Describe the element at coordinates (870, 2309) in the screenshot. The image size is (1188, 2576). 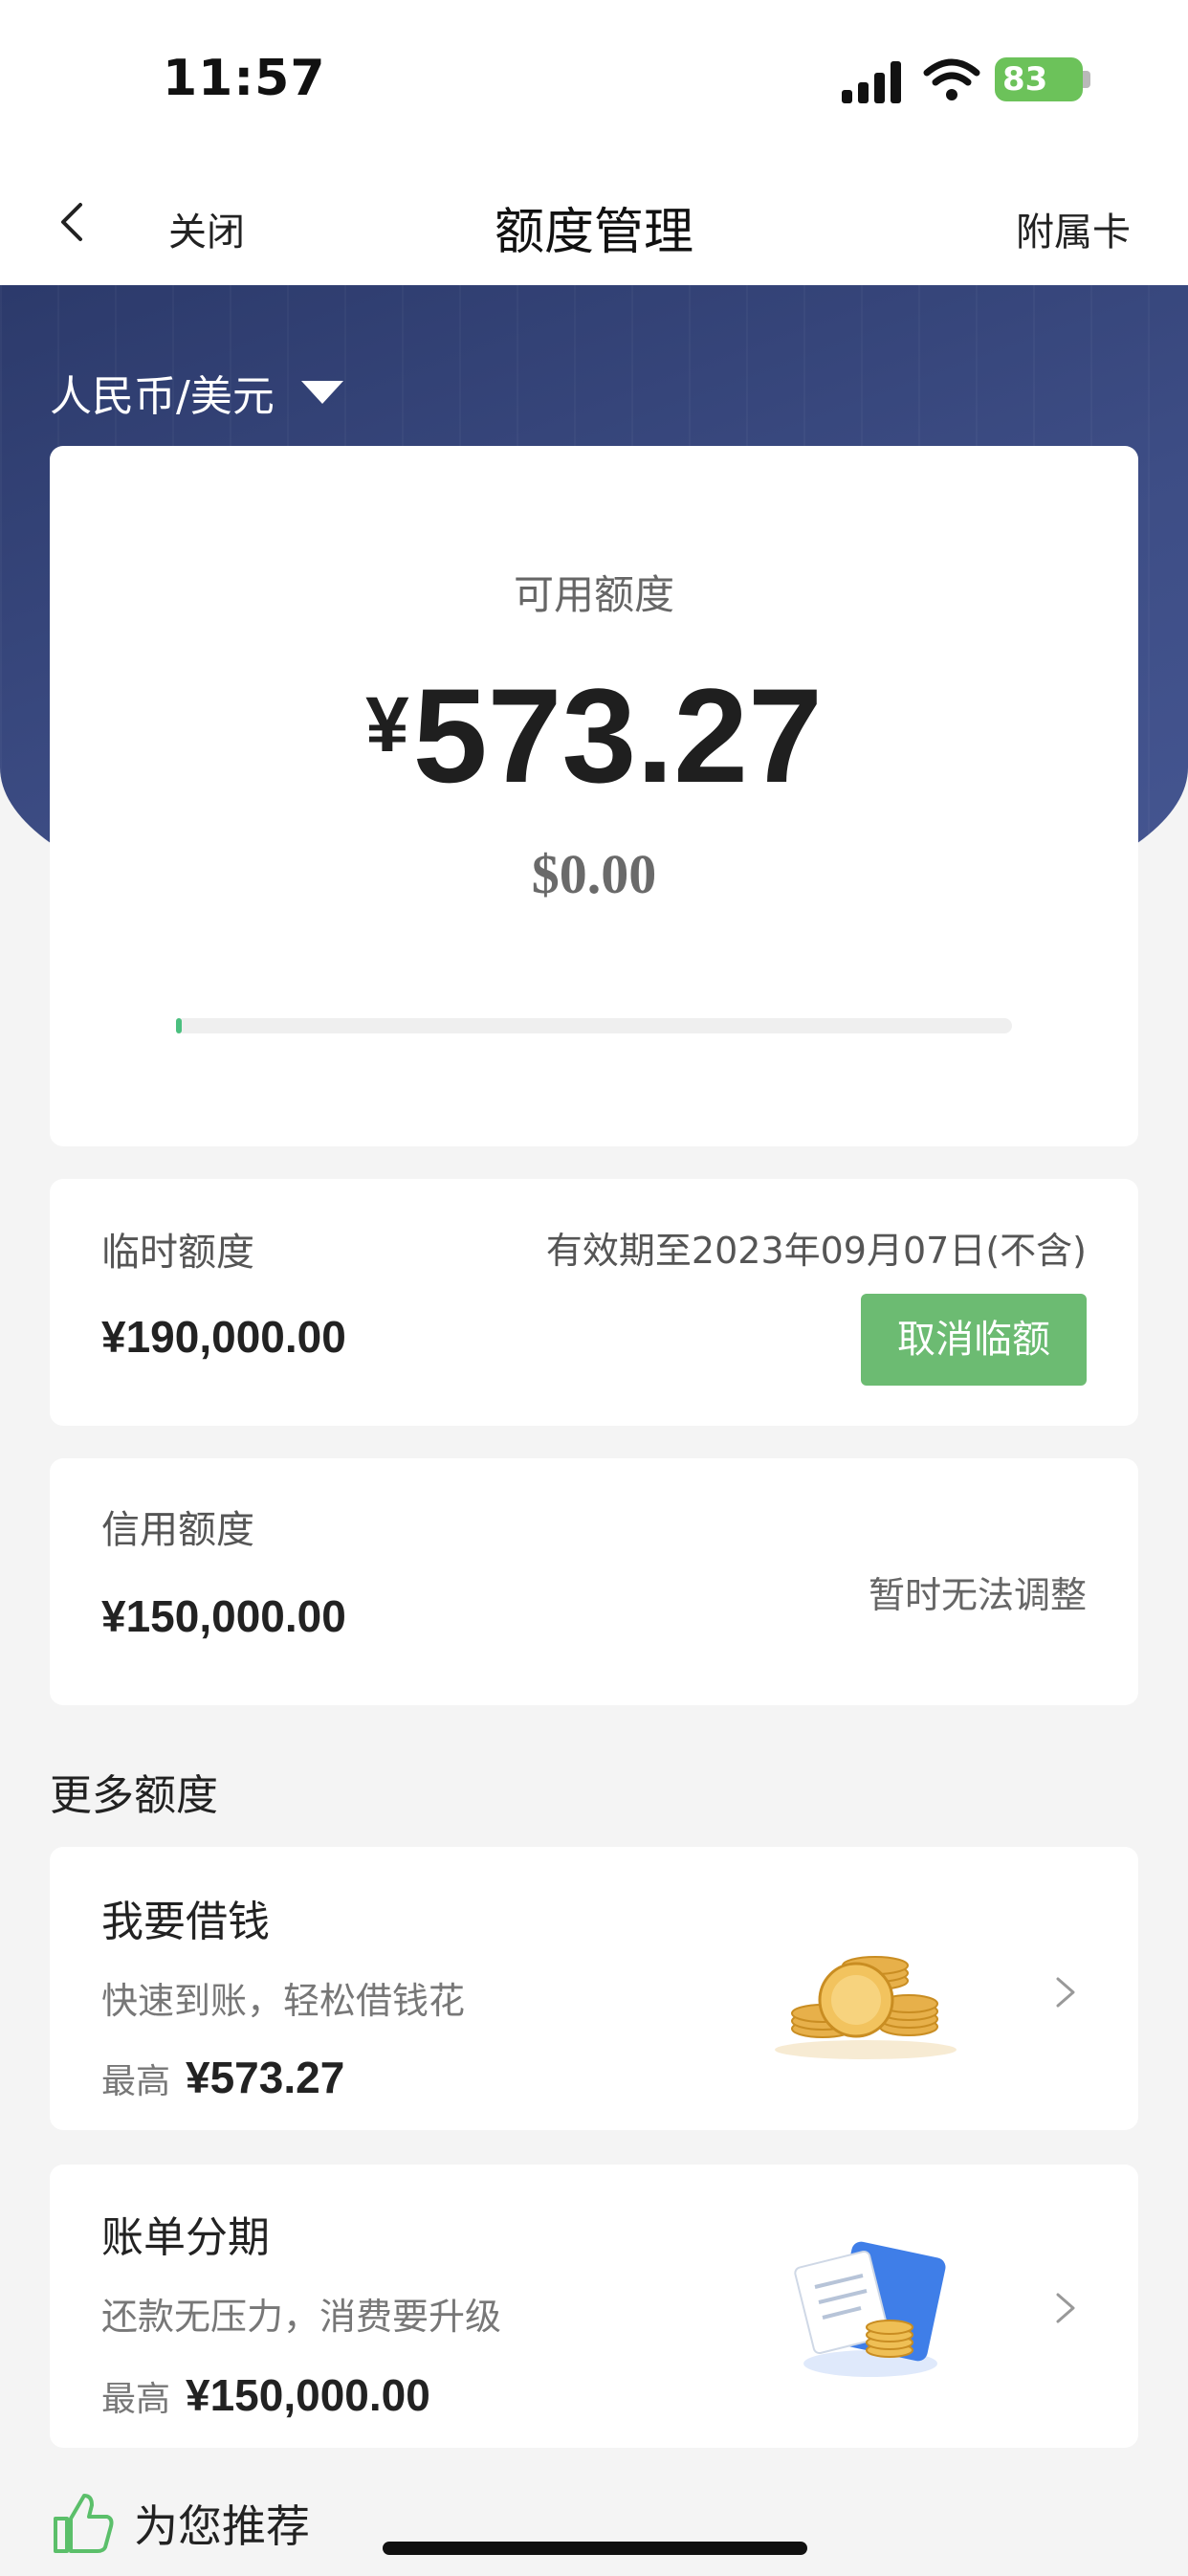
I see `bill-card-icon` at that location.